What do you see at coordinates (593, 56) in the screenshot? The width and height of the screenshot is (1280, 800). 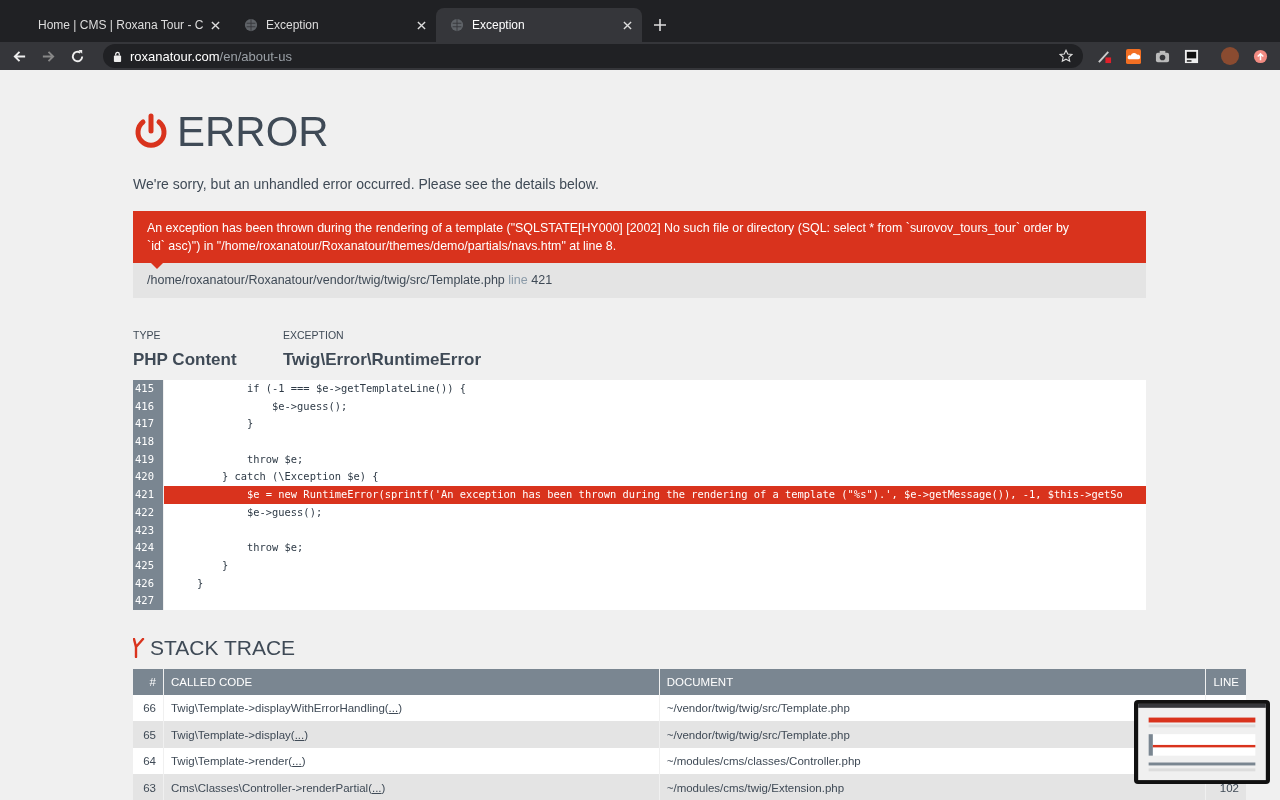 I see `address-bar: roxanatour.com/en/about-us` at bounding box center [593, 56].